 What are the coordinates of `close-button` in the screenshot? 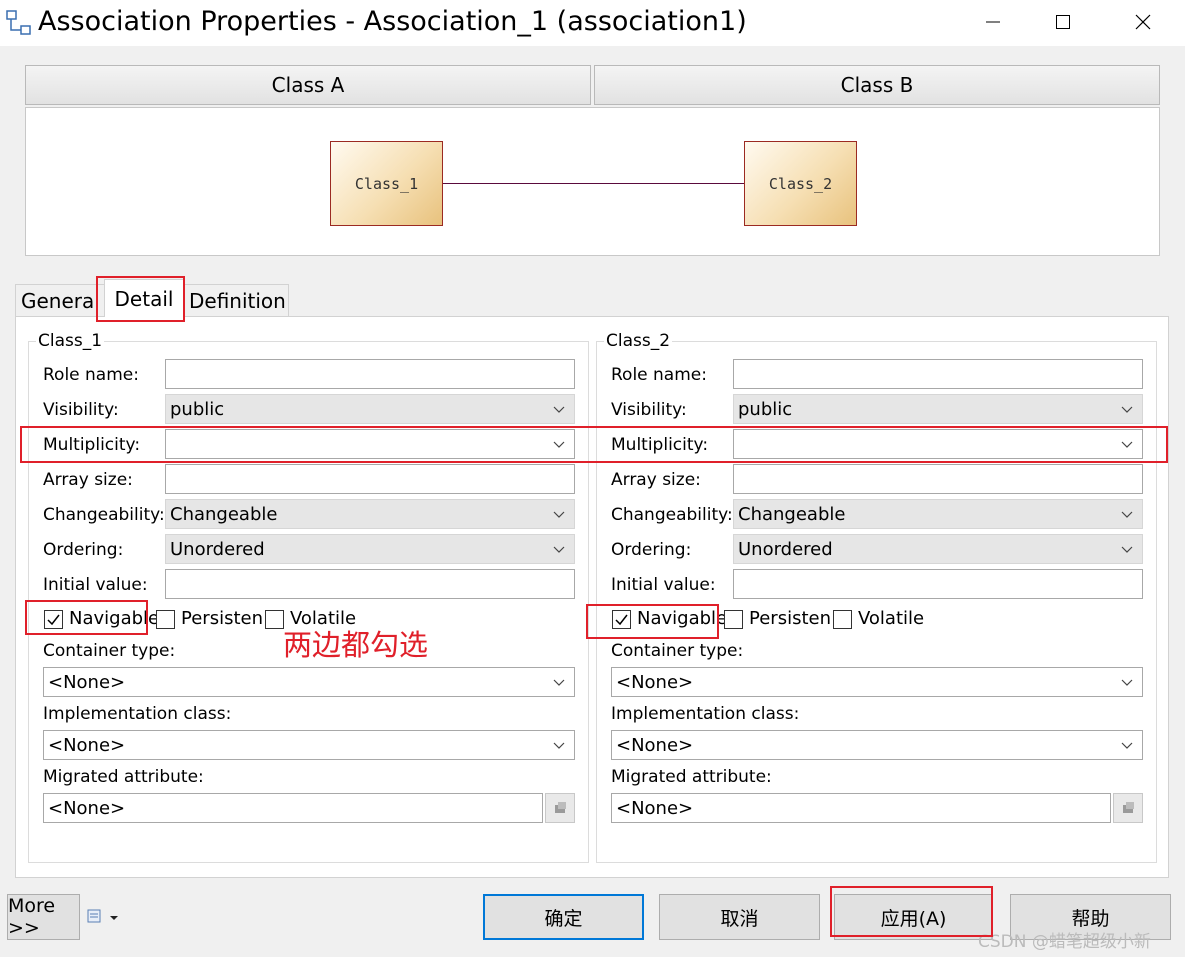 It's located at (1143, 22).